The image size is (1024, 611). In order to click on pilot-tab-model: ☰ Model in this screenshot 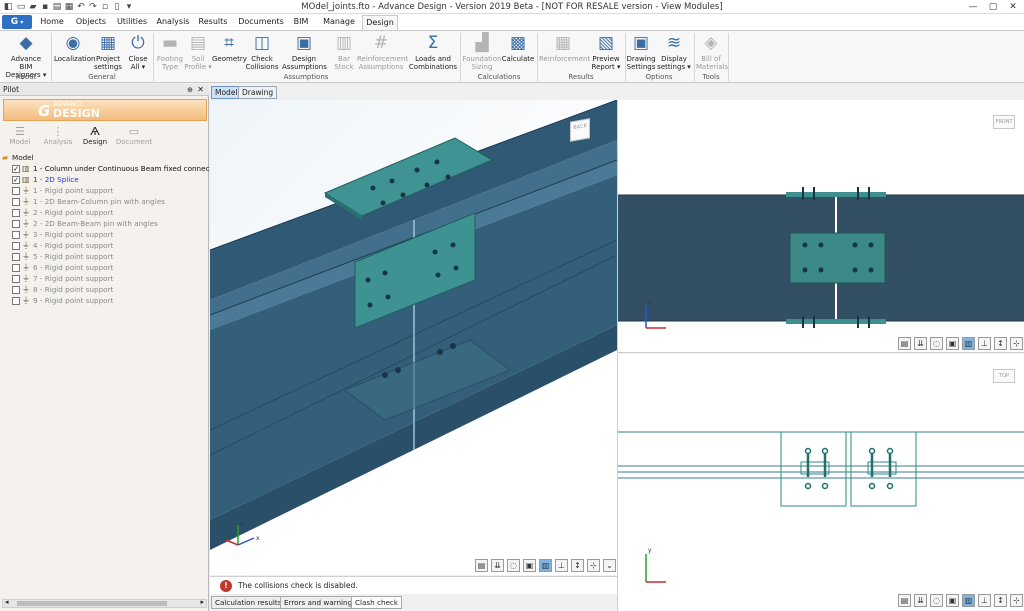, I will do `click(20, 135)`.